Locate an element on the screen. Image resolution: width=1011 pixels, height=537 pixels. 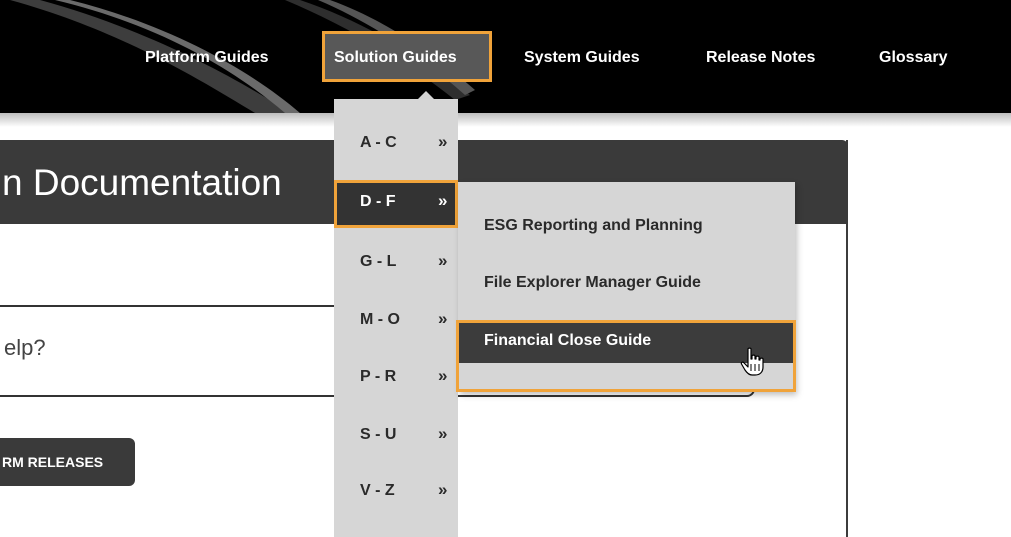
range-item-a-c: A - C » is located at coordinates (396, 145).